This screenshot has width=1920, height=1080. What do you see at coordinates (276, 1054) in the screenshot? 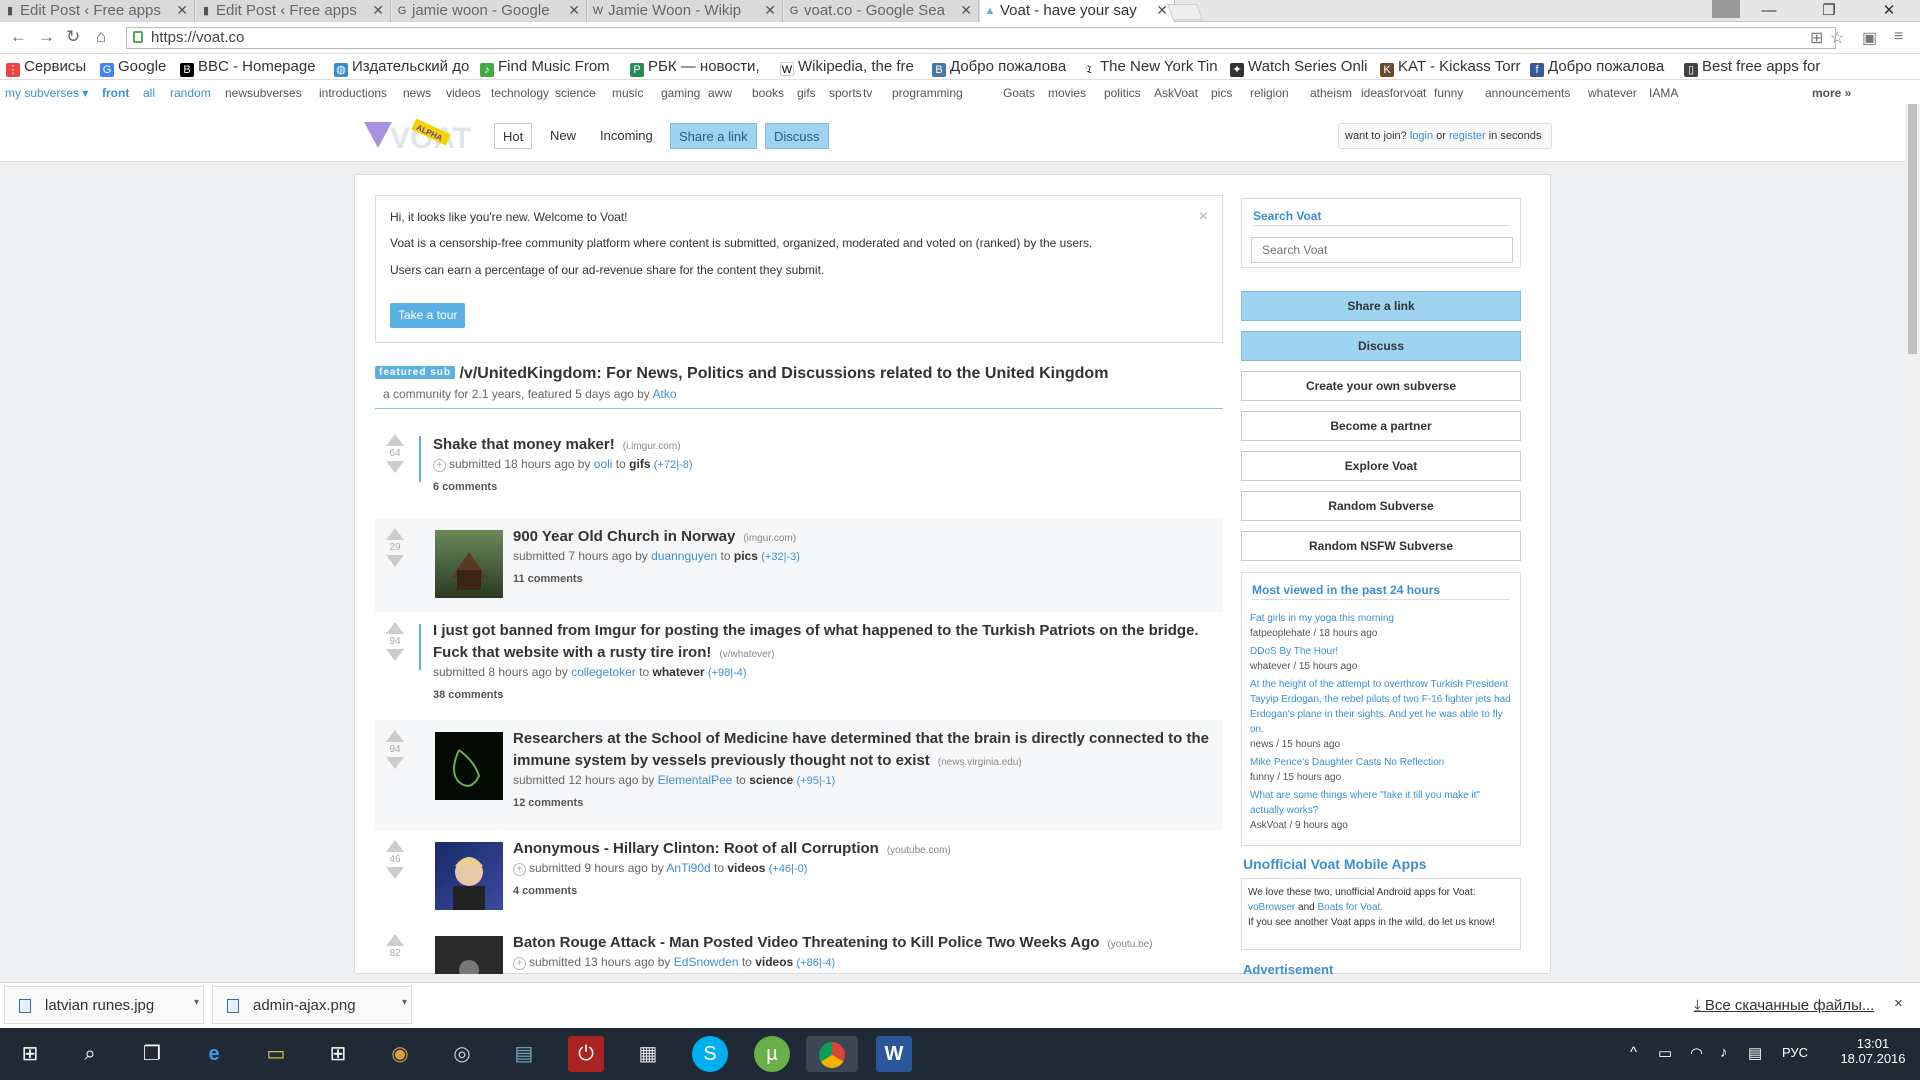
I see `file-explorer-icon: ▭` at bounding box center [276, 1054].